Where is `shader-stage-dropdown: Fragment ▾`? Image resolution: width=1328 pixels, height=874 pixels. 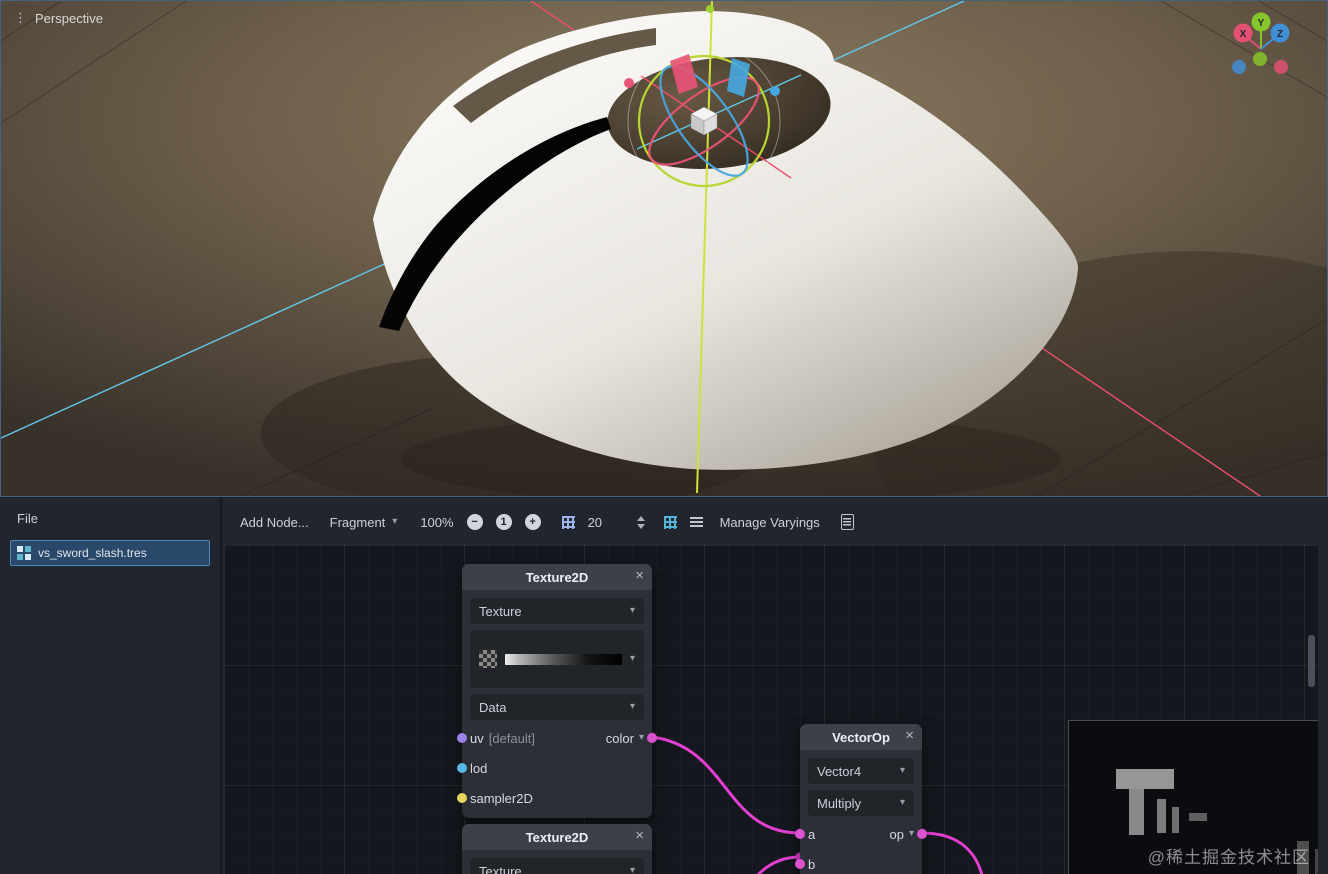
shader-stage-dropdown: Fragment ▾ is located at coordinates (364, 522).